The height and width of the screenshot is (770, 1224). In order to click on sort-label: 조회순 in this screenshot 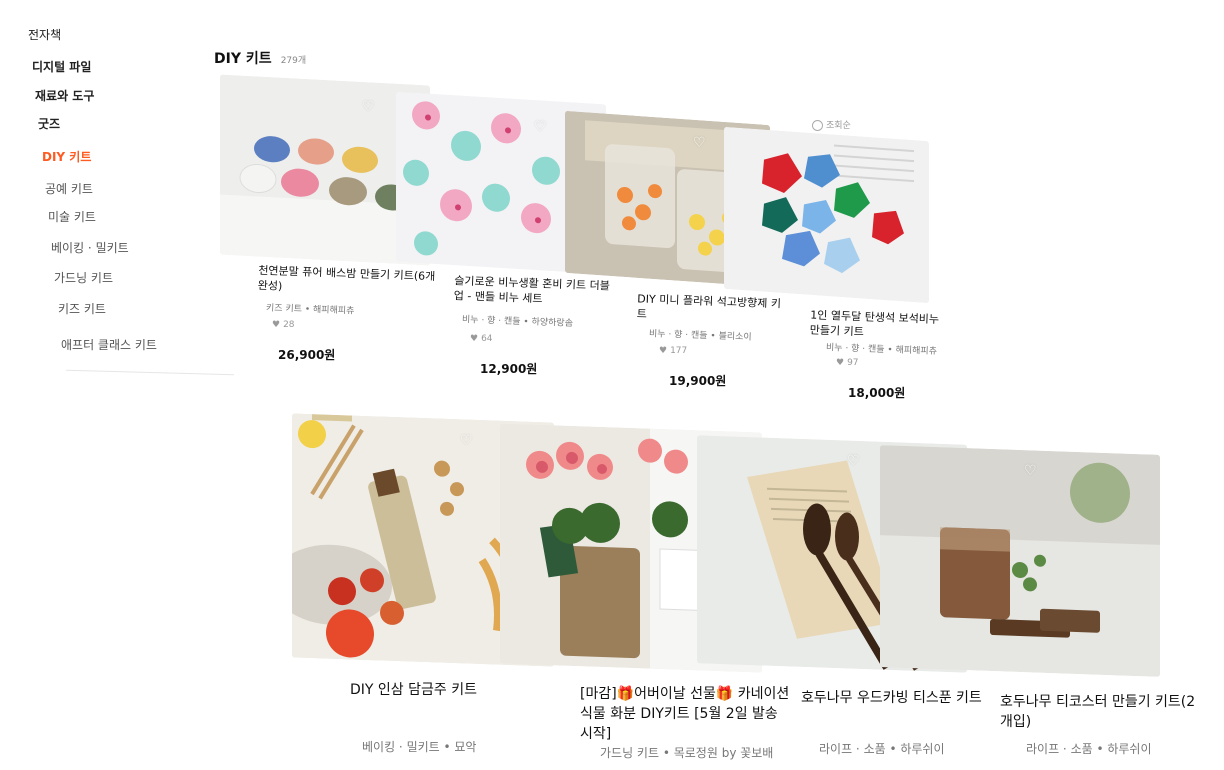, I will do `click(838, 126)`.